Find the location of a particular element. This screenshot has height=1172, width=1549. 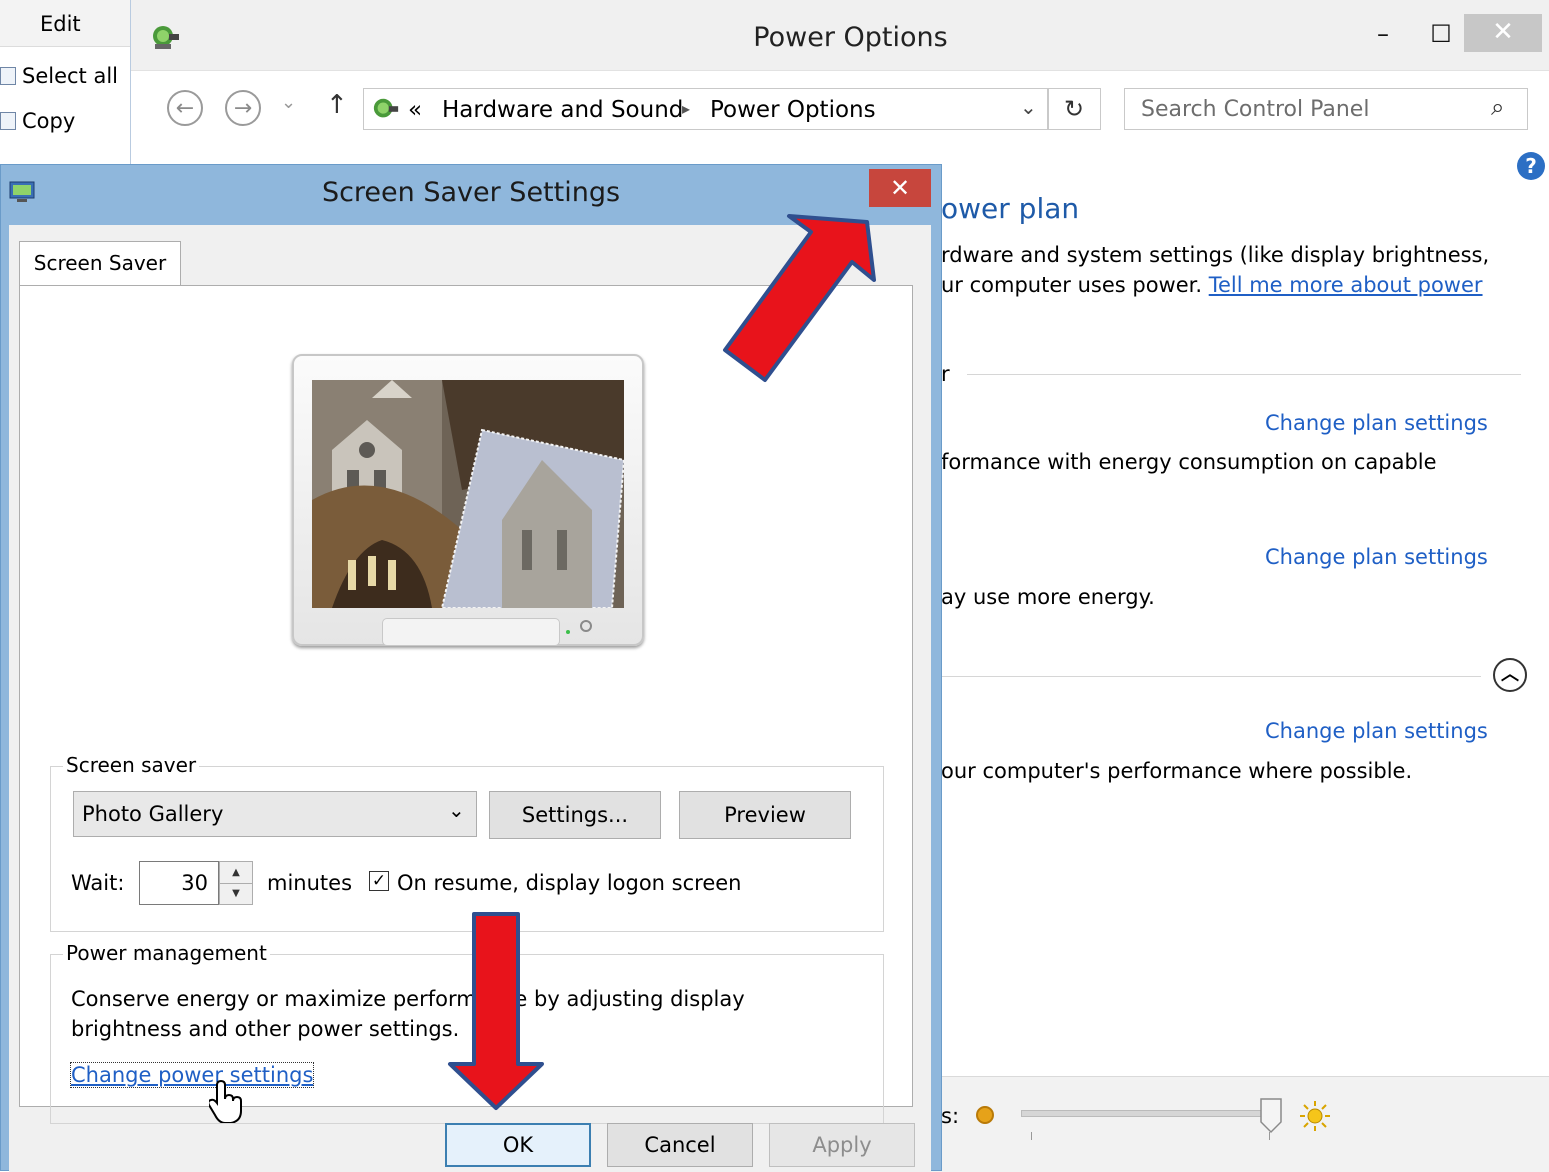

close-pointer-arrow is located at coordinates (799, 298).